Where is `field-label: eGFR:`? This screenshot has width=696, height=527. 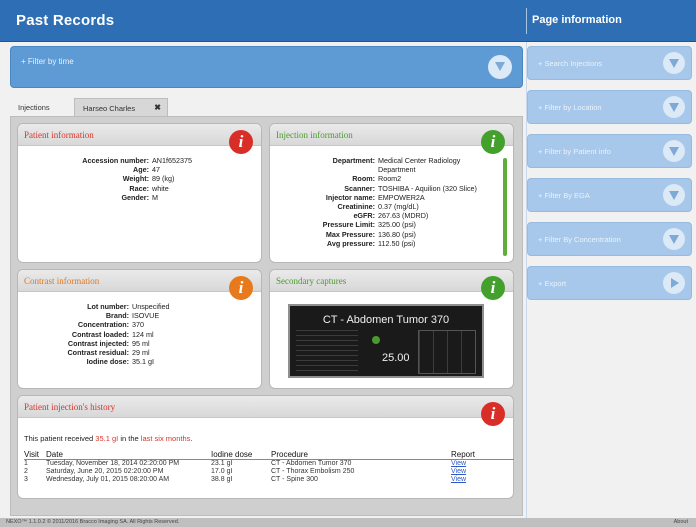
field-label: eGFR: is located at coordinates (364, 216).